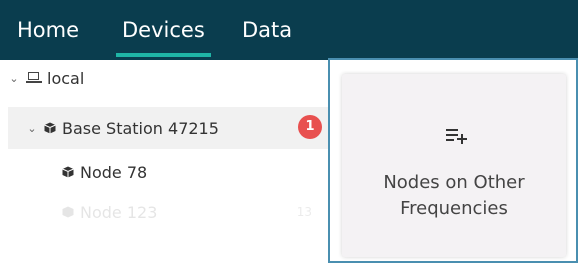  What do you see at coordinates (34, 78) in the screenshot?
I see `laptop-icon` at bounding box center [34, 78].